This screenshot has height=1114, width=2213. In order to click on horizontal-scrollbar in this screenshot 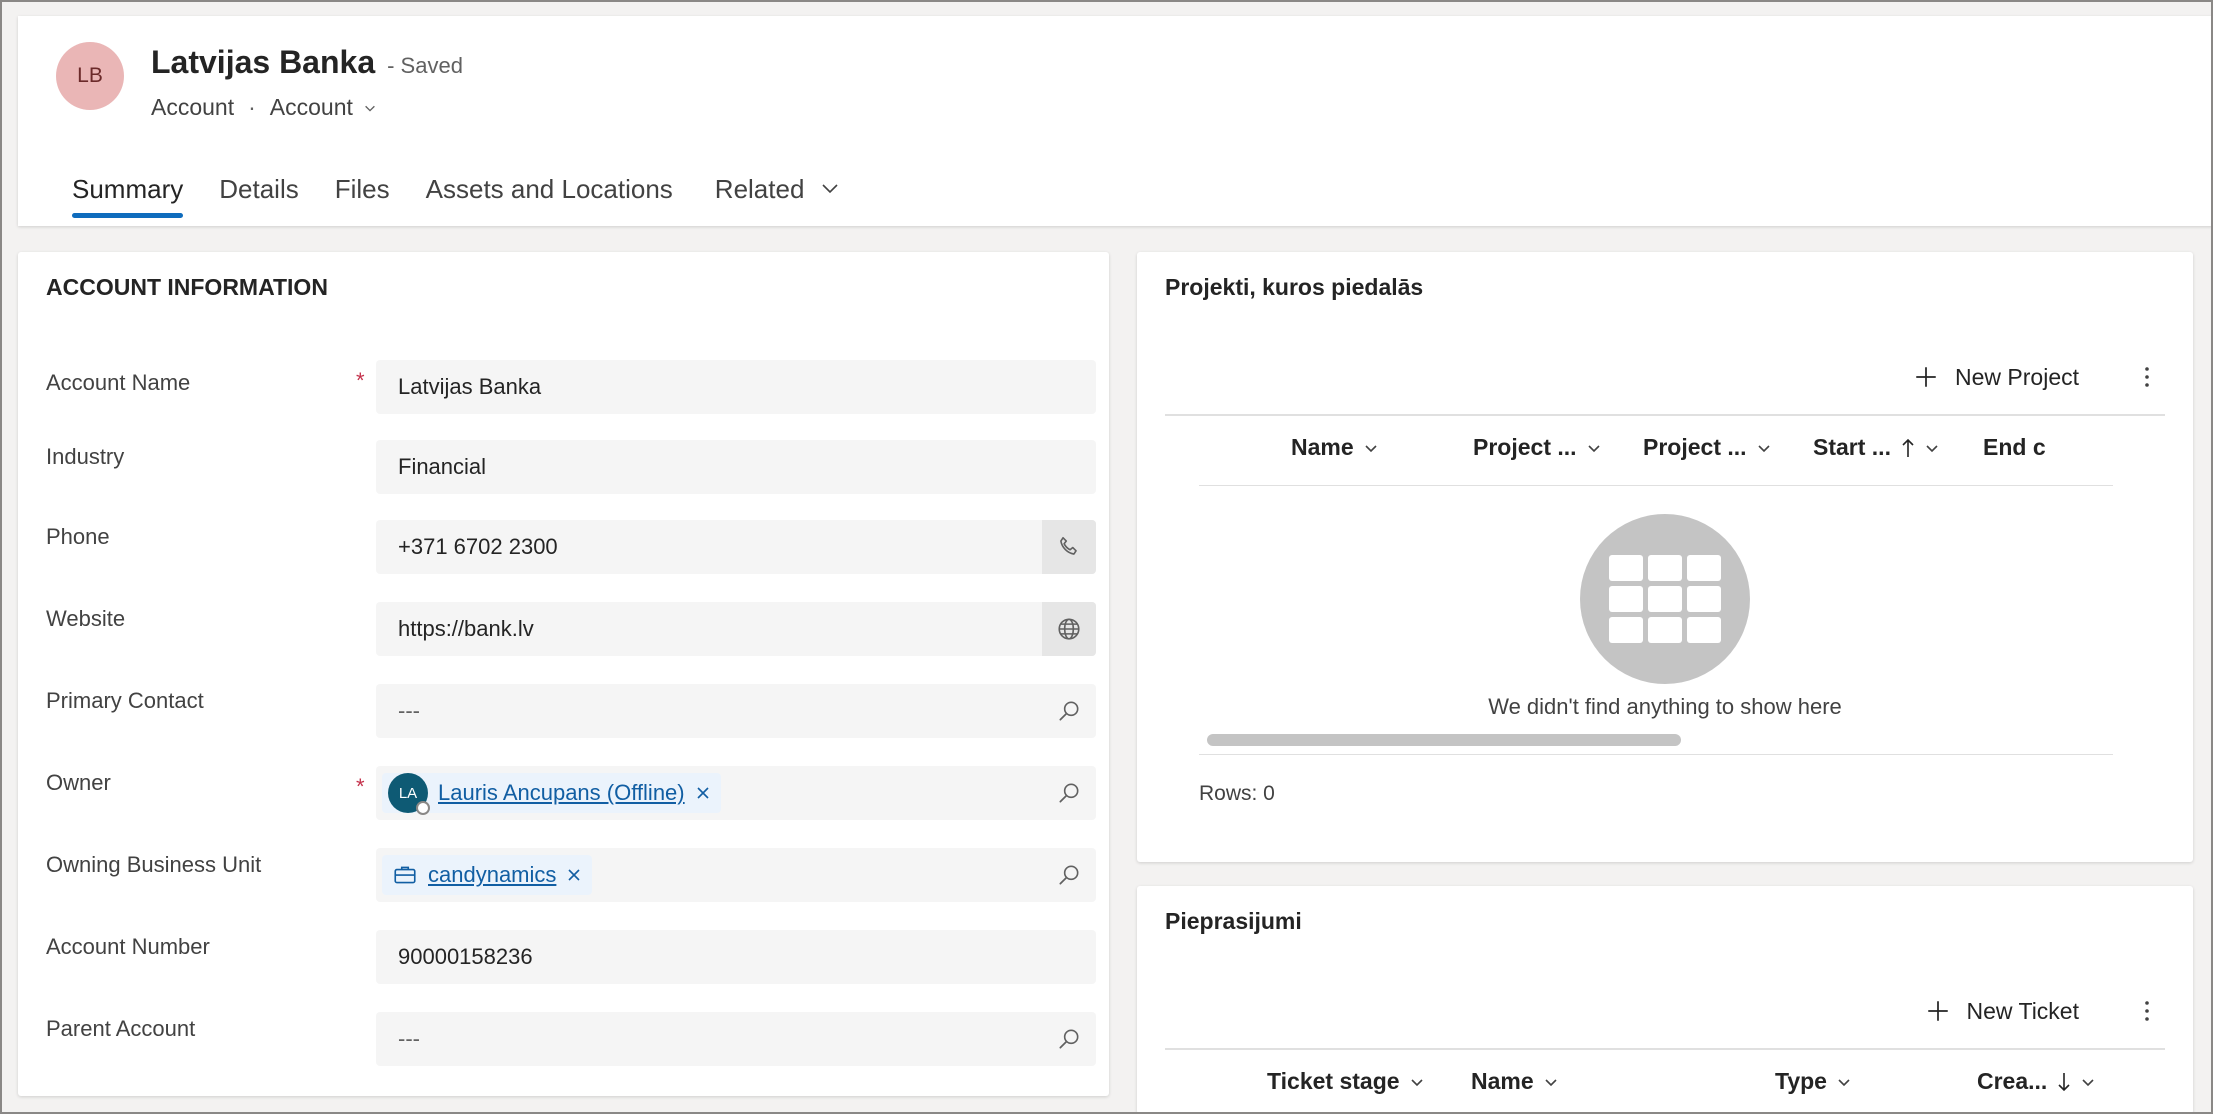, I will do `click(1444, 740)`.